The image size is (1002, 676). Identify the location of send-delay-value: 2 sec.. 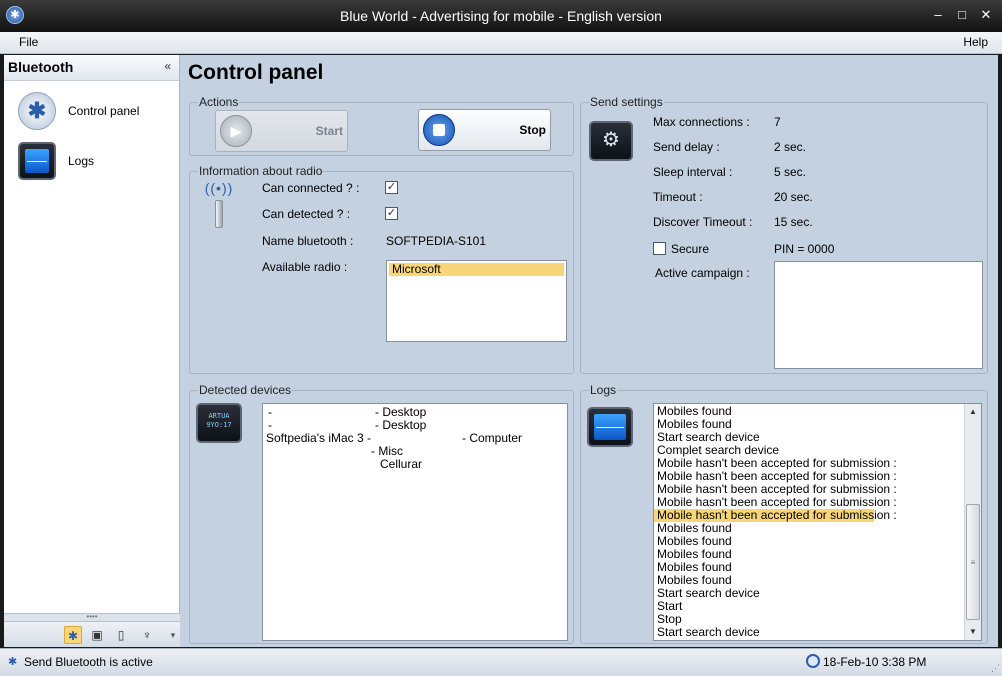
(790, 147).